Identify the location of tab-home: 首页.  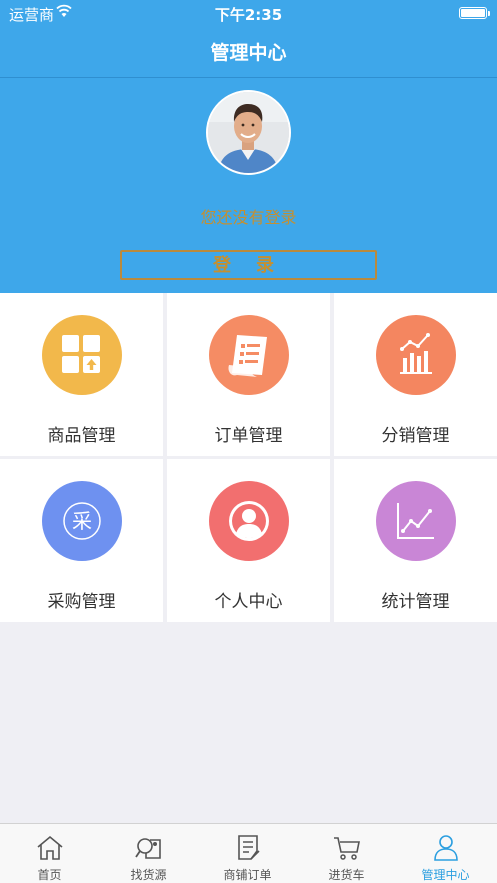
(49, 853).